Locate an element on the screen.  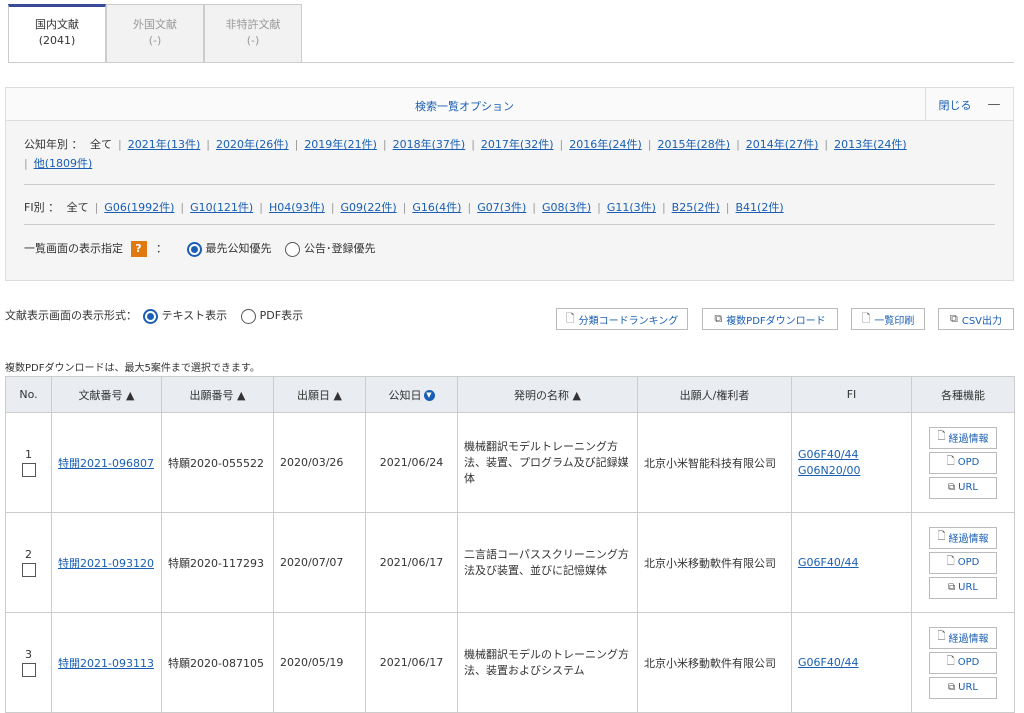
cell-doc-number: 特開2021-093120 is located at coordinates (106, 562).